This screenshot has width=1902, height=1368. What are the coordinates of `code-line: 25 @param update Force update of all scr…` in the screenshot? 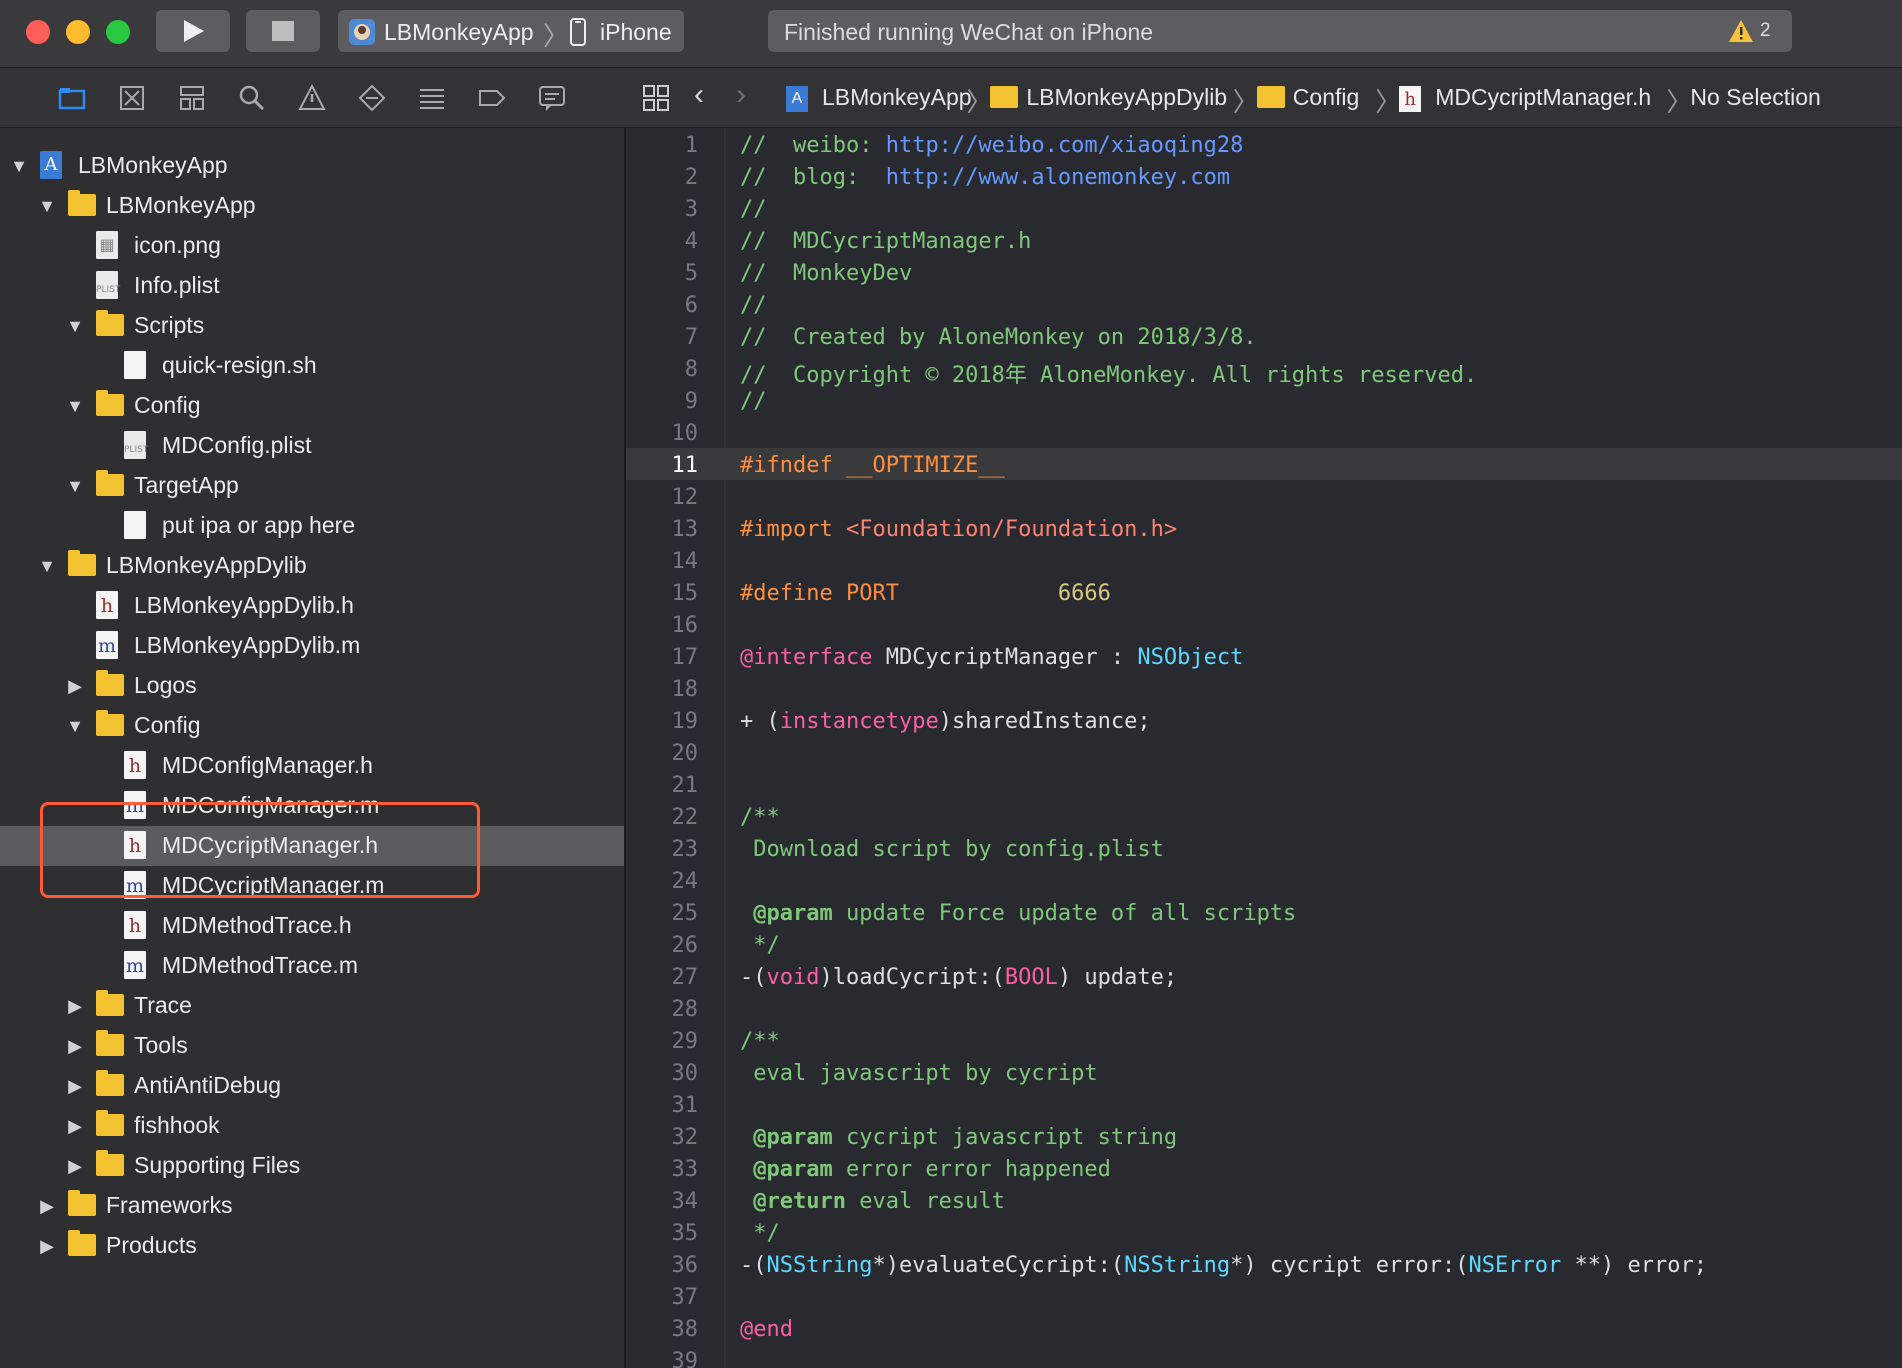 It's located at (1264, 912).